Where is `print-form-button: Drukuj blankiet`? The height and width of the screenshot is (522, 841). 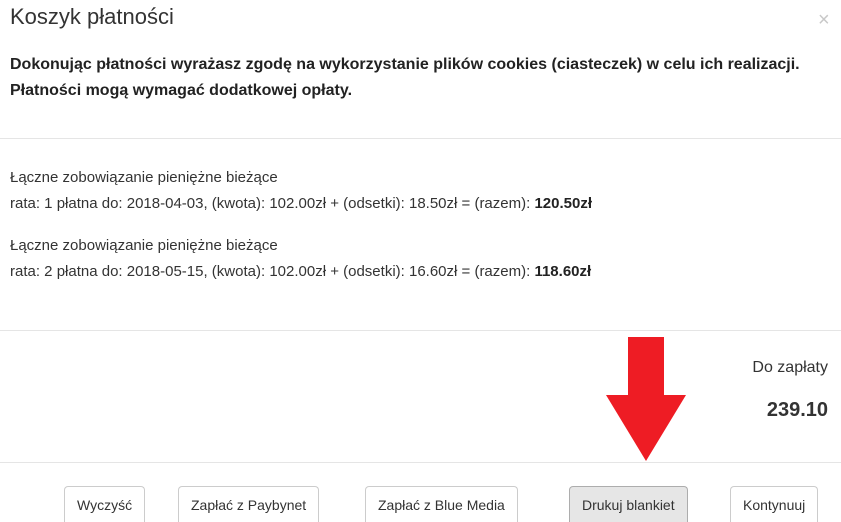
print-form-button: Drukuj blankiet is located at coordinates (628, 504).